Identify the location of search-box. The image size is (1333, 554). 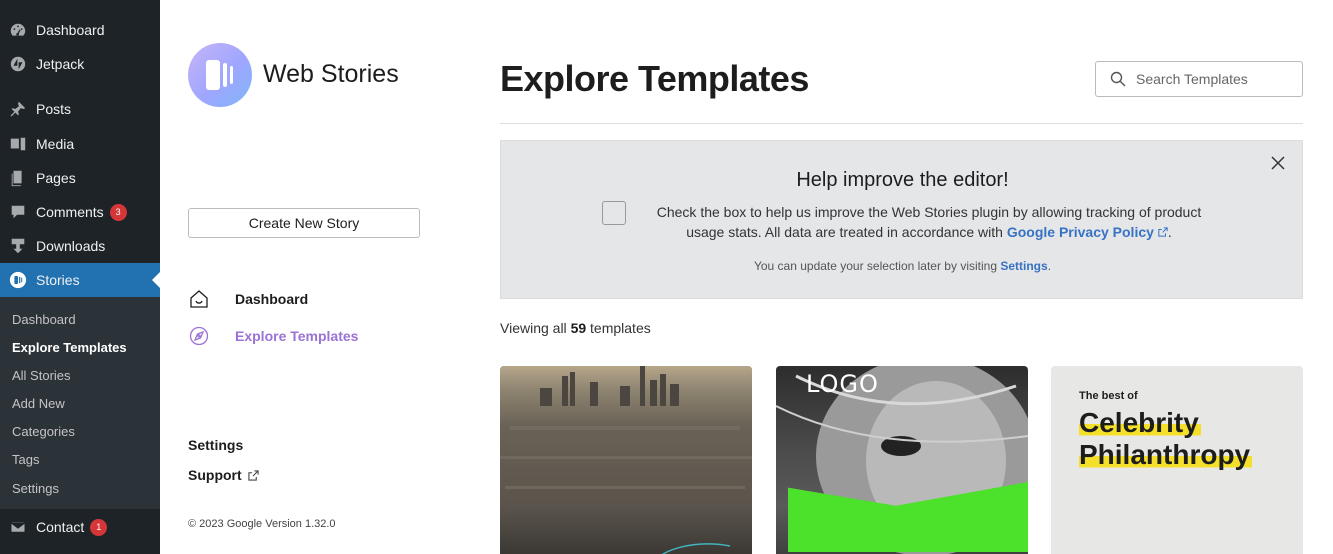
(1199, 79).